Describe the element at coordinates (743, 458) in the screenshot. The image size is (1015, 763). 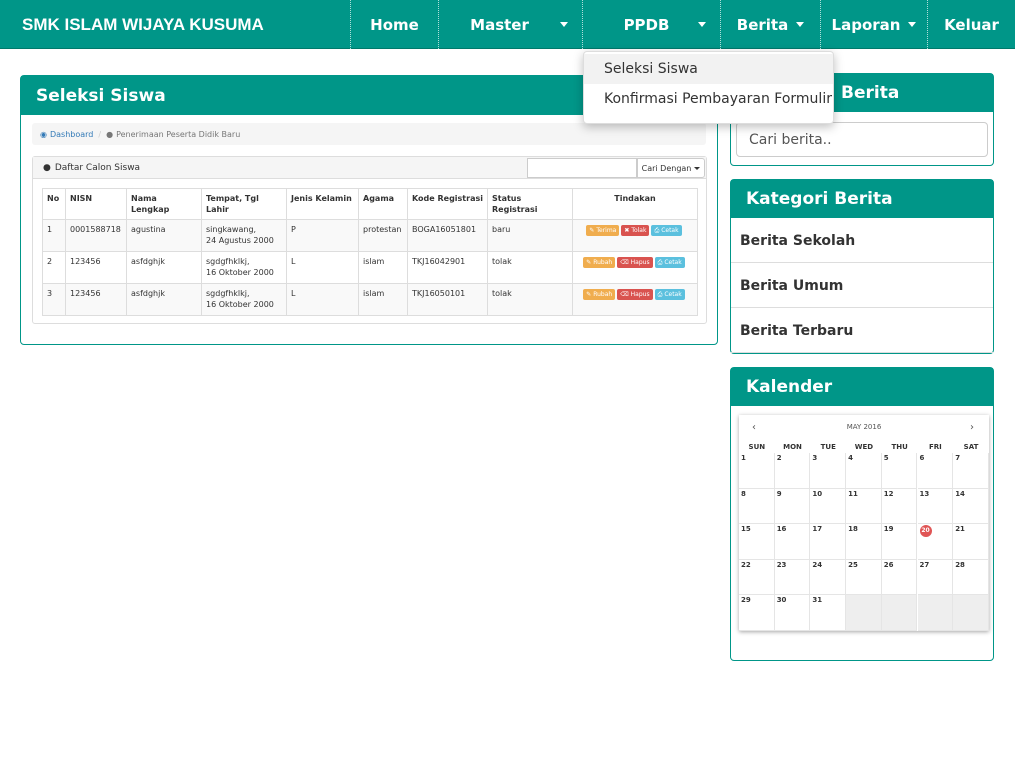
I see `calendar-day-number: 1` at that location.